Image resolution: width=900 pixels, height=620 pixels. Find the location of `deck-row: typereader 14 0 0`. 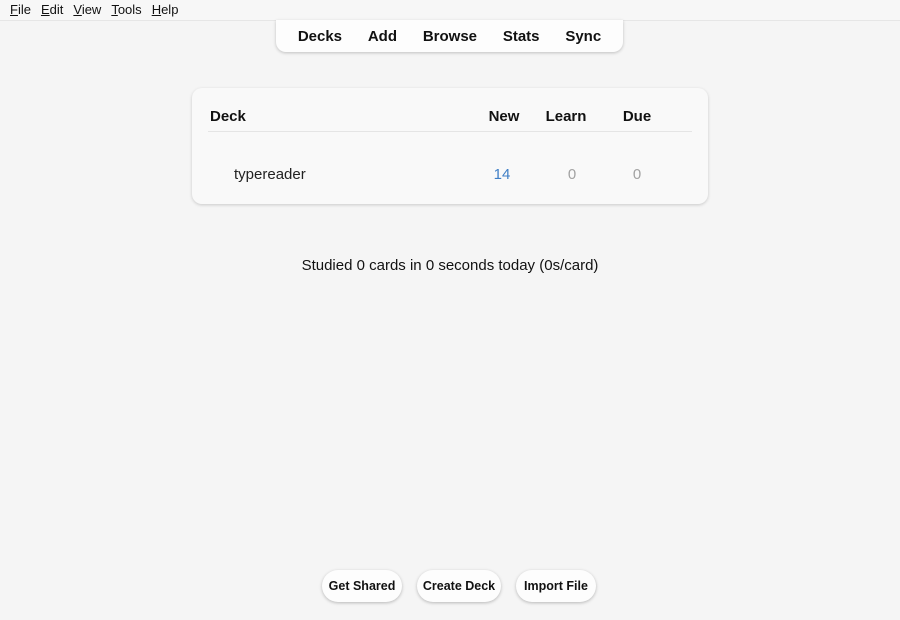

deck-row: typereader 14 0 0 is located at coordinates (450, 175).